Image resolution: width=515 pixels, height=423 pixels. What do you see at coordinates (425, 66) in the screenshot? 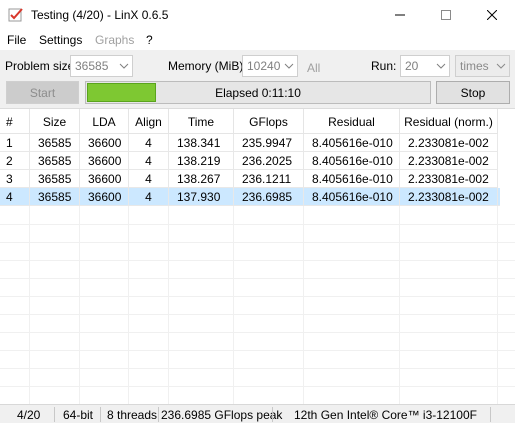
I see `run-count-combo: 20` at bounding box center [425, 66].